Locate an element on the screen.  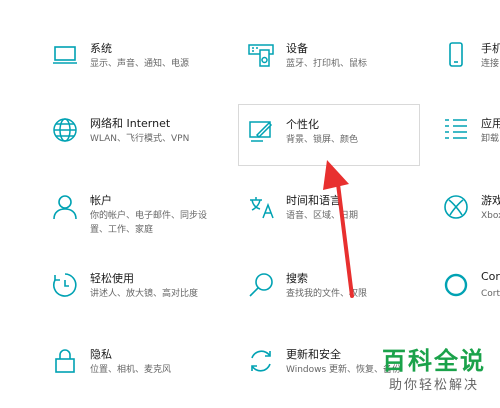
watermark-title: 百科全说 is located at coordinates (434, 361).